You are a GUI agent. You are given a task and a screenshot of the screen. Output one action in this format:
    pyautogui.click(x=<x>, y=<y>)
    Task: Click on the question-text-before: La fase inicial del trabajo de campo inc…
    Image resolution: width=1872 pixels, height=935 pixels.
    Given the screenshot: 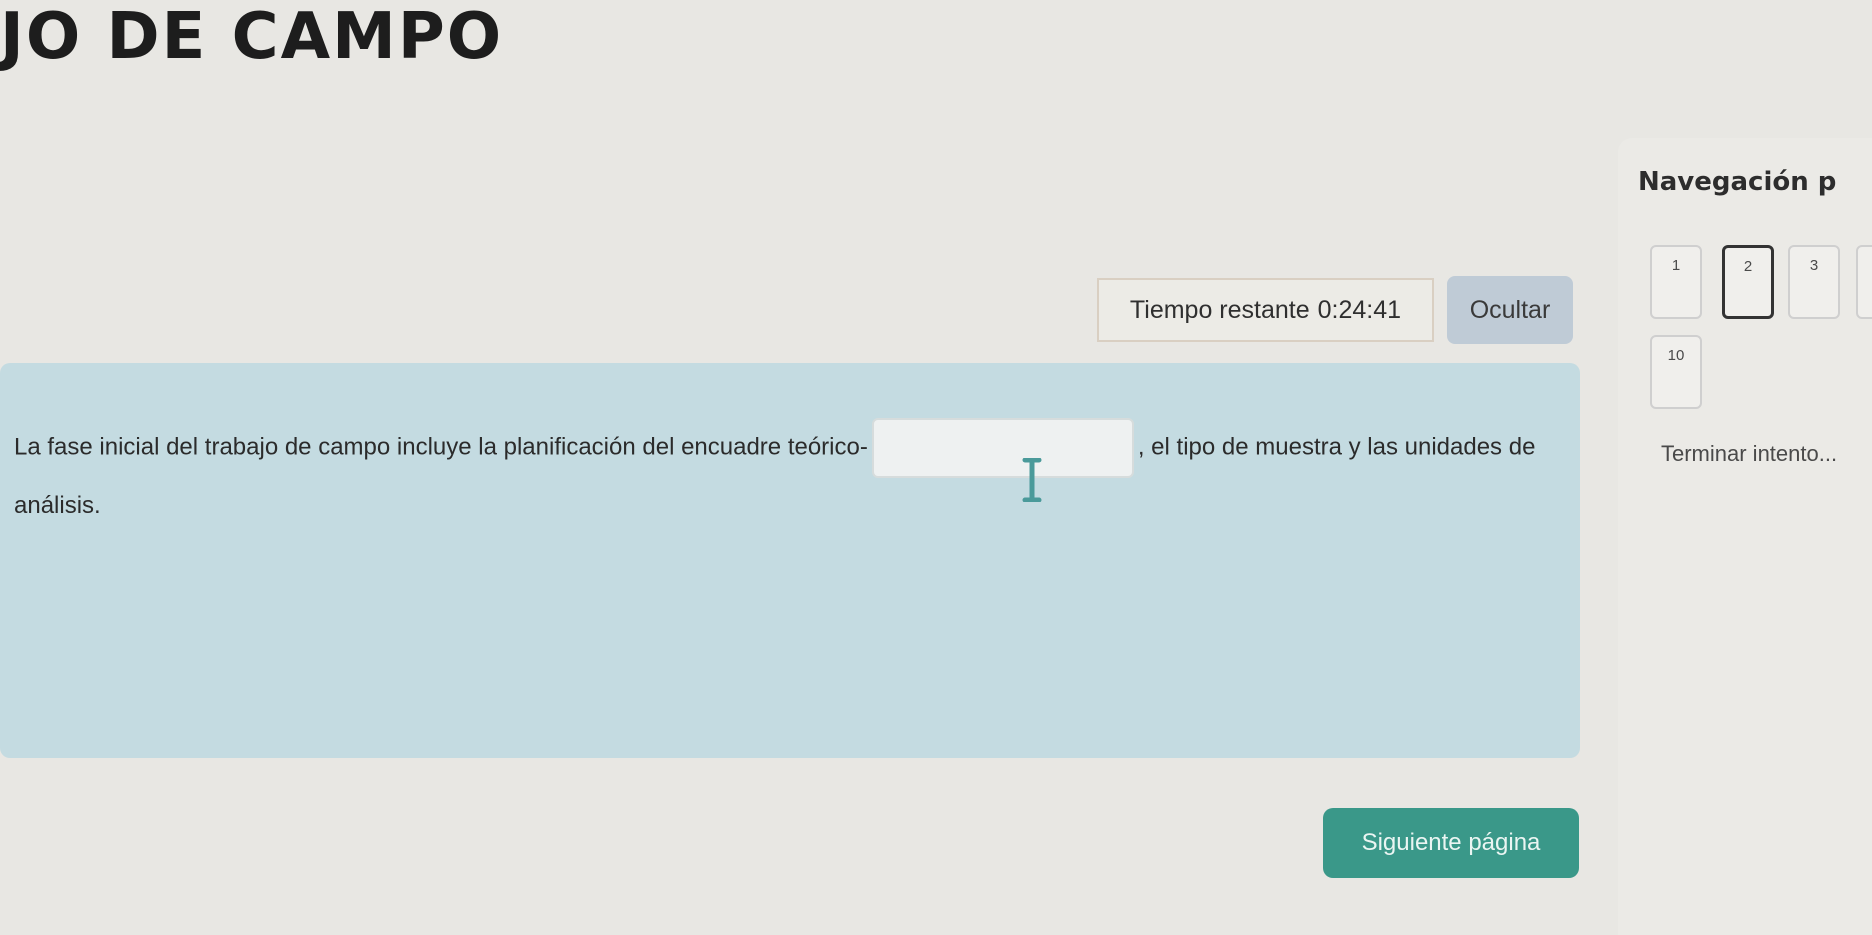 What is the action you would take?
    pyautogui.click(x=441, y=447)
    